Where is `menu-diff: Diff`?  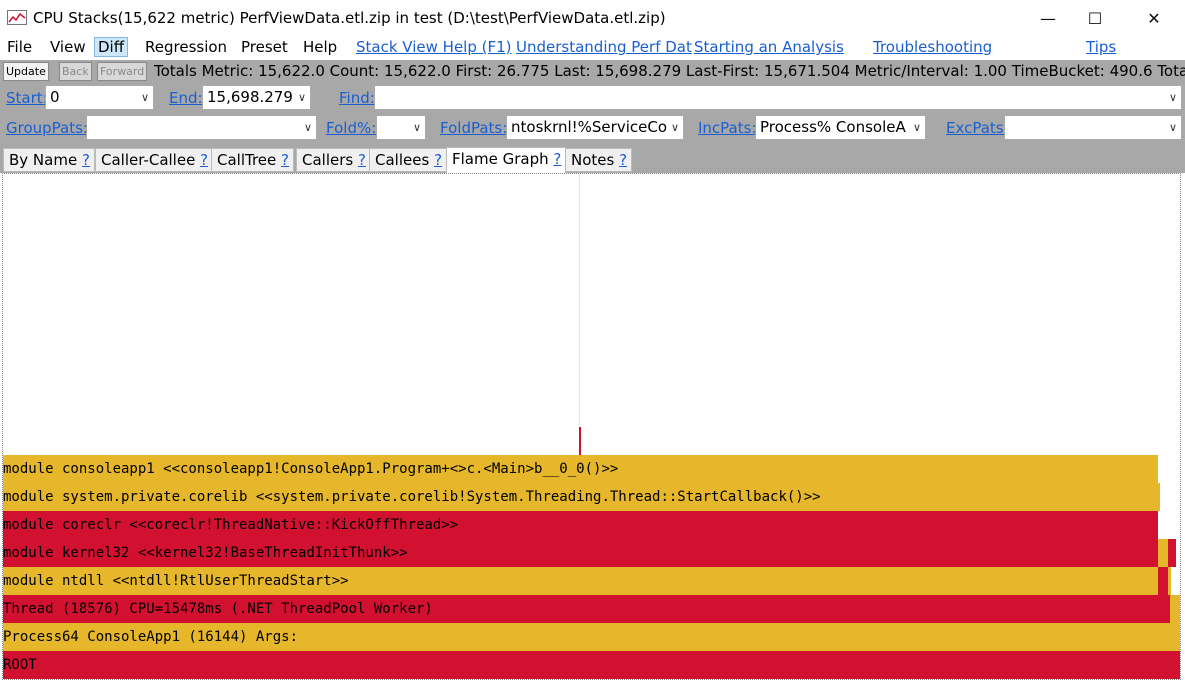 menu-diff: Diff is located at coordinates (111, 47).